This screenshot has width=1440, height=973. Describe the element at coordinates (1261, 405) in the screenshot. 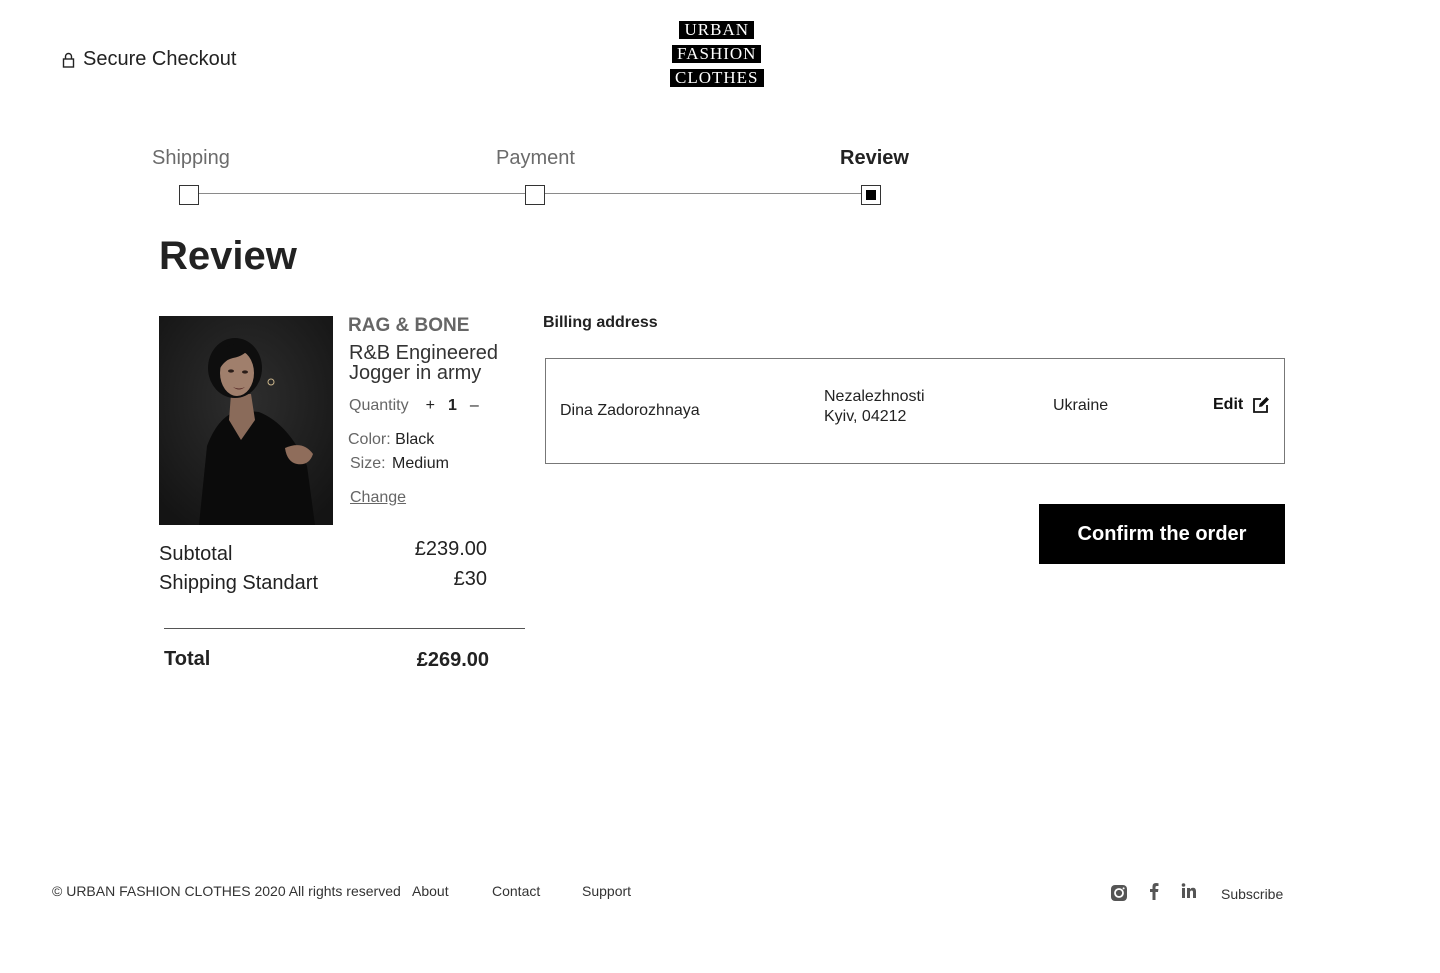

I see `edit-icon` at that location.